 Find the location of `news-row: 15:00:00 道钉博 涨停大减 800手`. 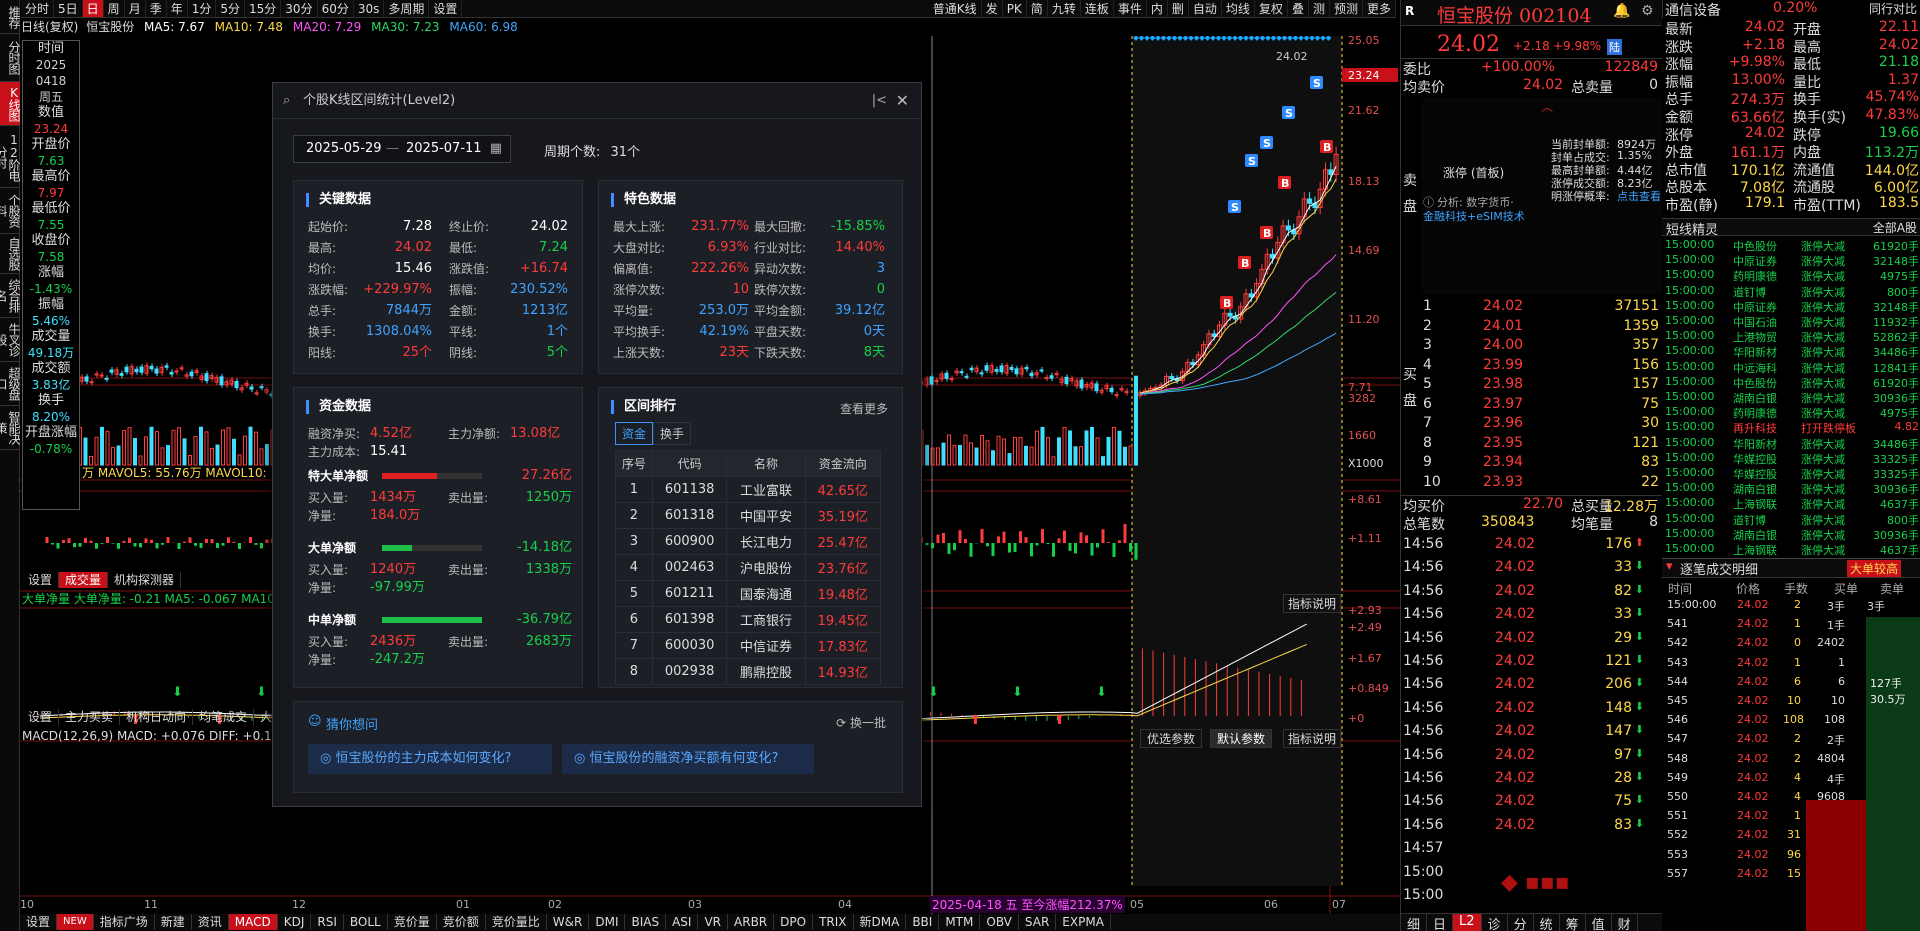

news-row: 15:00:00 道钉博 涨停大减 800手 is located at coordinates (1791, 519).